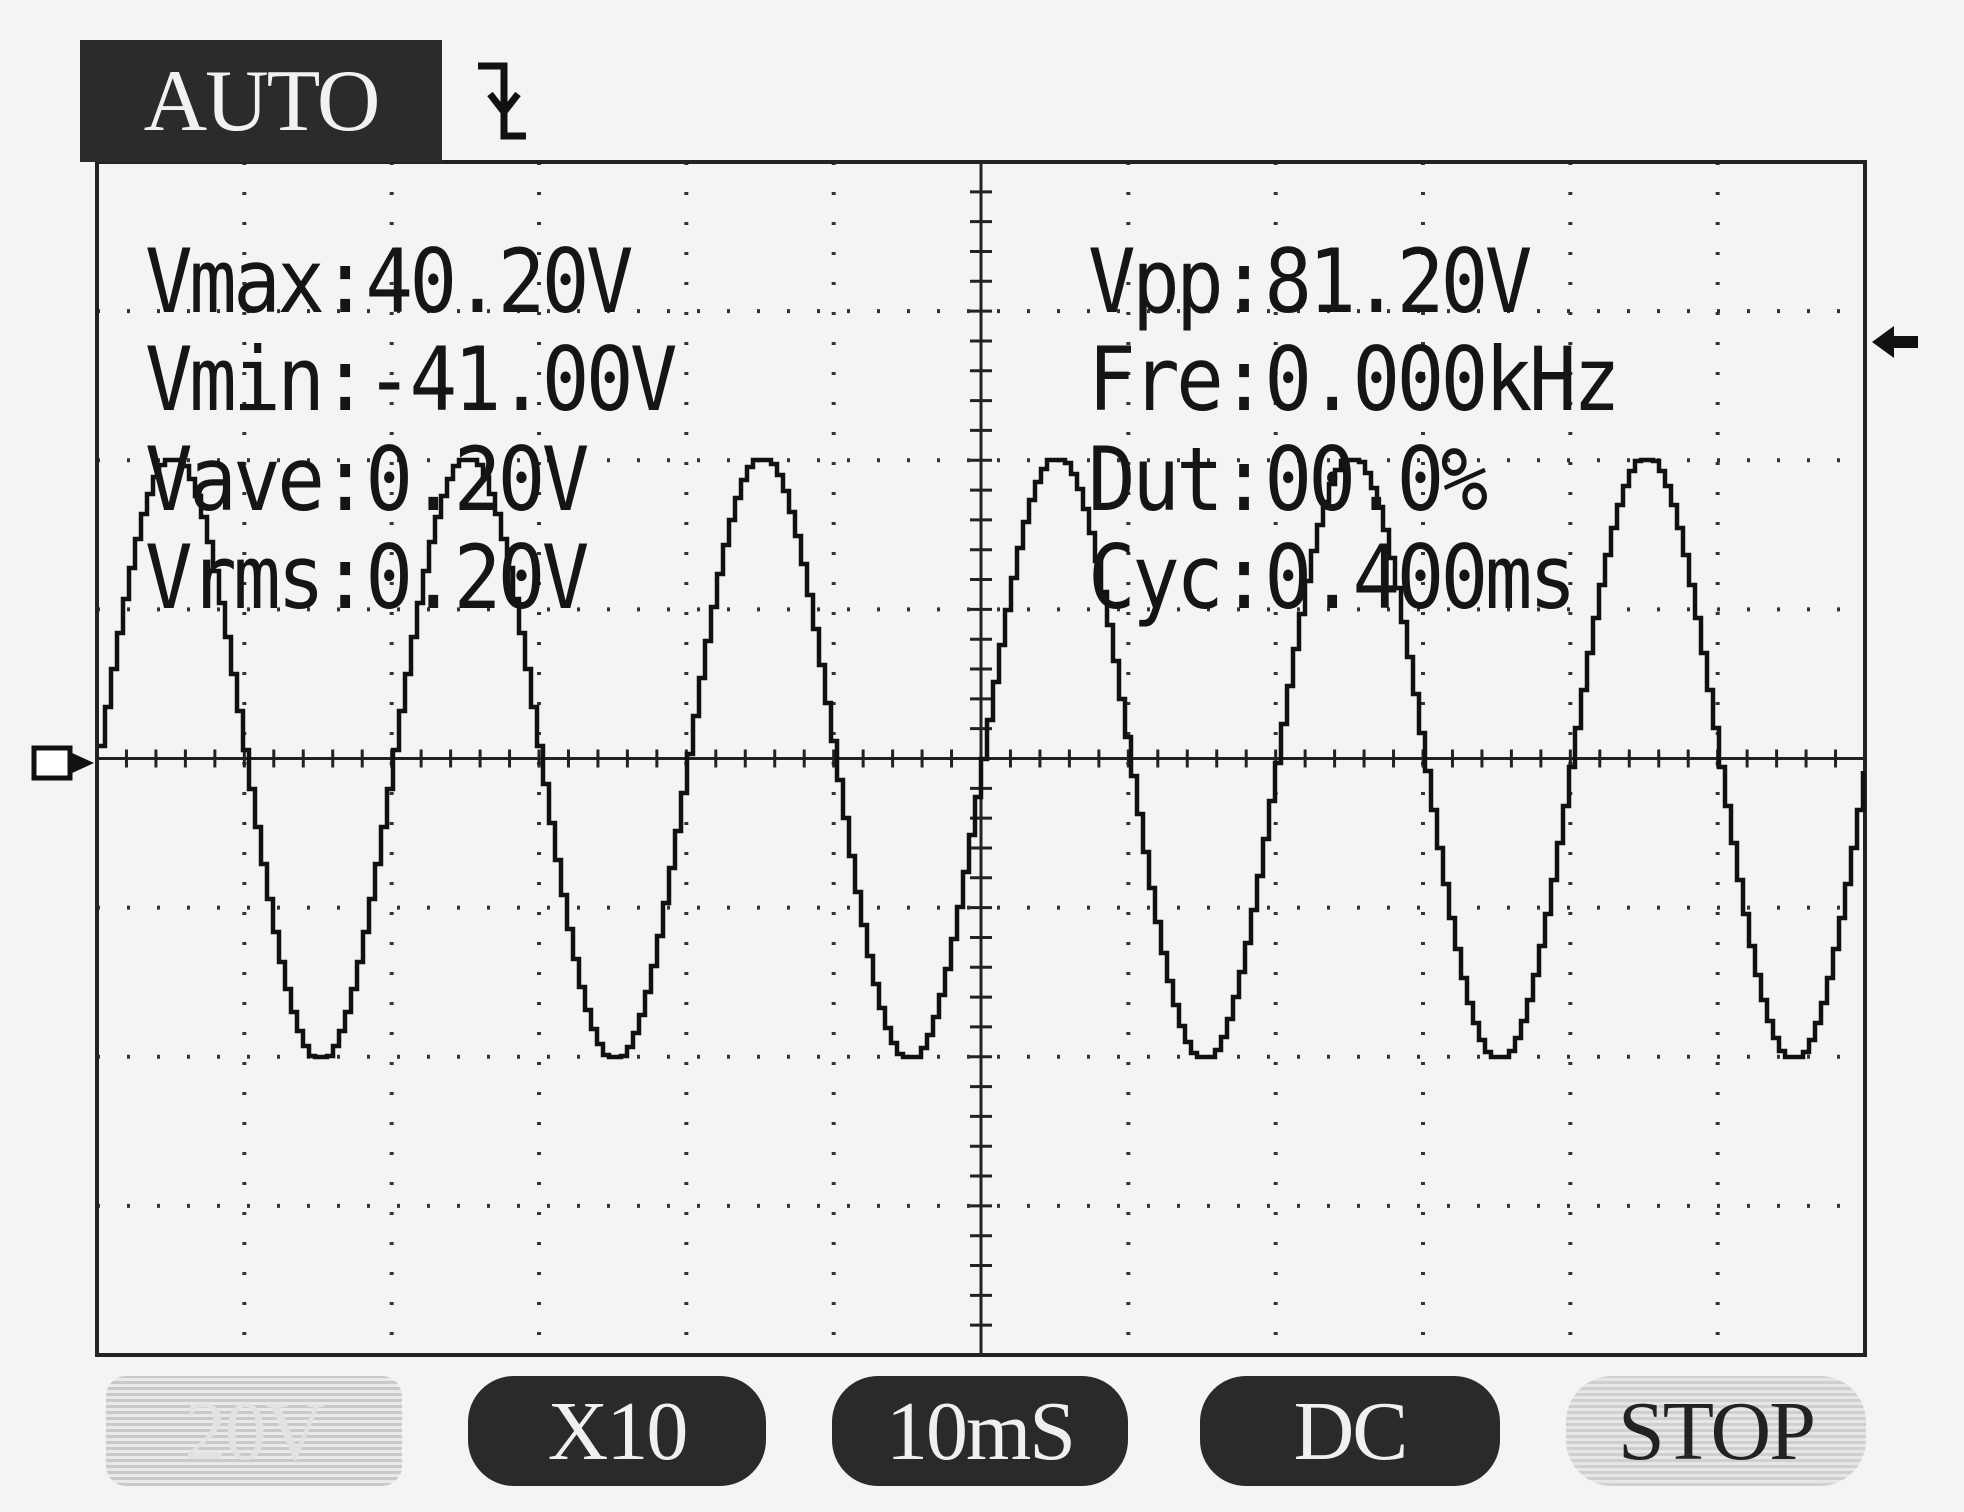 The height and width of the screenshot is (1512, 1964). What do you see at coordinates (367, 577) in the screenshot?
I see `vrms-readout: Vrms:0.20V` at bounding box center [367, 577].